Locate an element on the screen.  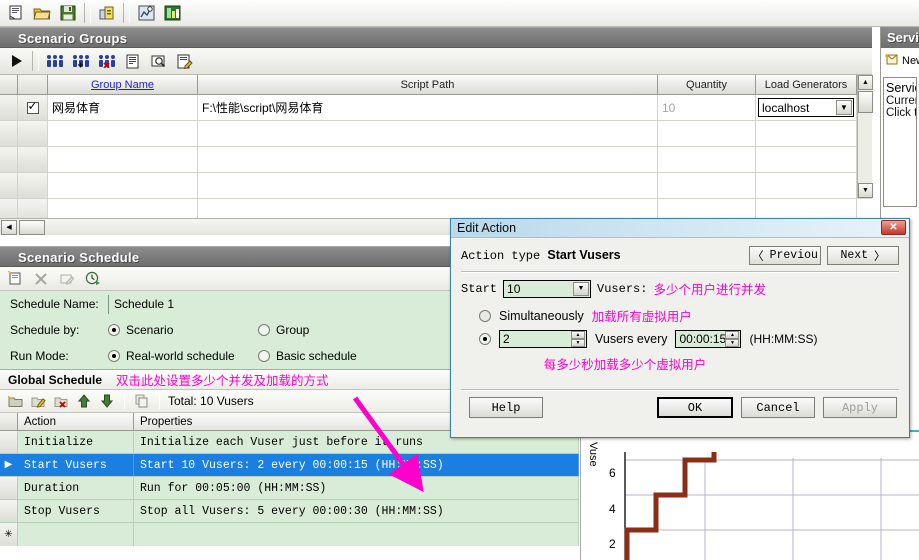
new-sla-label: New is located at coordinates (910, 61).